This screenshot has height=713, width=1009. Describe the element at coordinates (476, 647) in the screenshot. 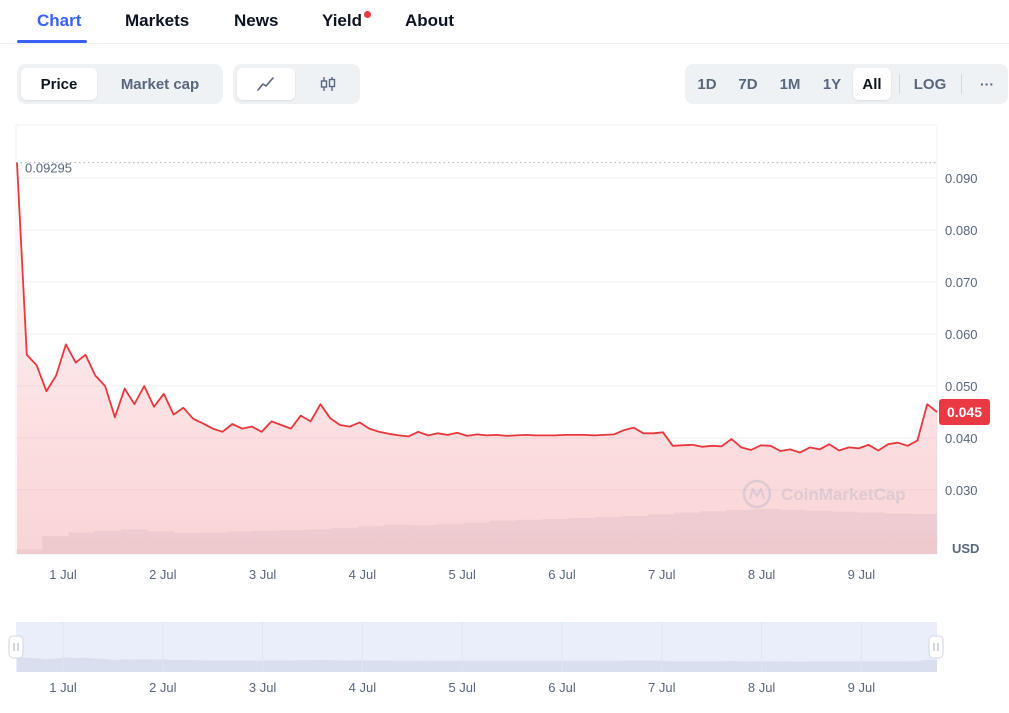

I see `range-navigator` at that location.